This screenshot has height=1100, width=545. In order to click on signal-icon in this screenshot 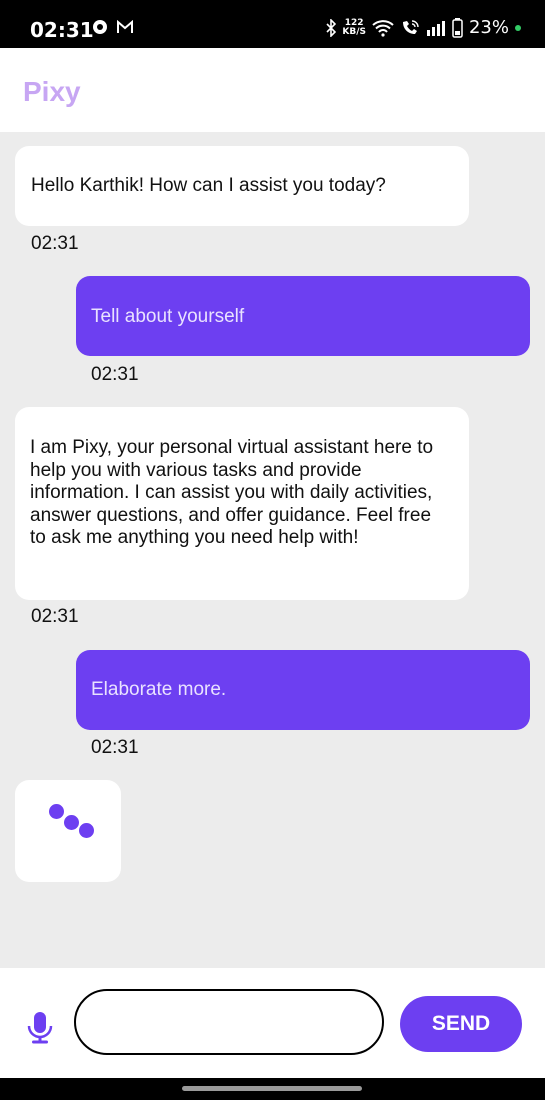, I will do `click(435, 28)`.